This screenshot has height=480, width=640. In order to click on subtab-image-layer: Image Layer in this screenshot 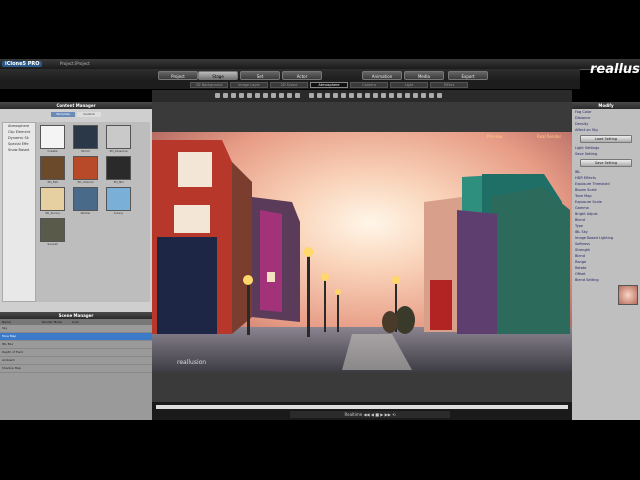, I will do `click(249, 85)`.